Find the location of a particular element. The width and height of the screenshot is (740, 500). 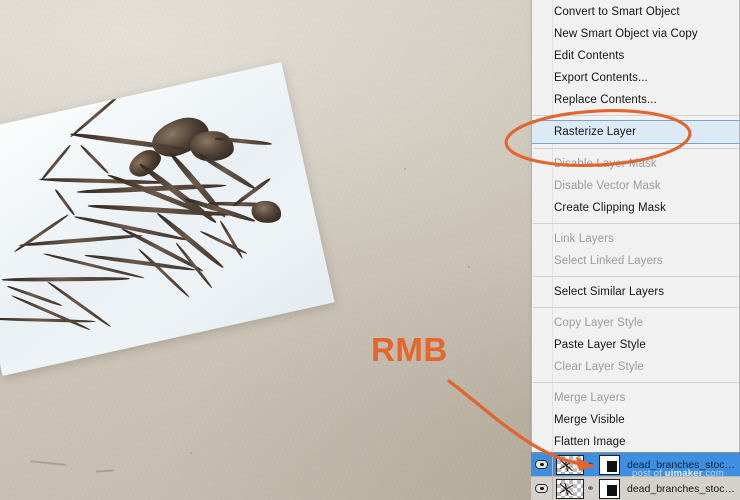

rmb-annotation-label: RMB is located at coordinates (409, 349).